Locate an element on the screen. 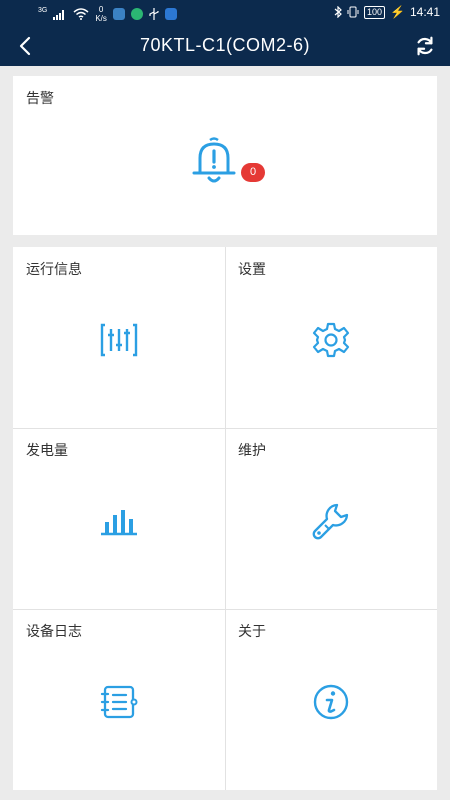 The height and width of the screenshot is (800, 450). menu-tile-label: 设备日志 is located at coordinates (54, 632).